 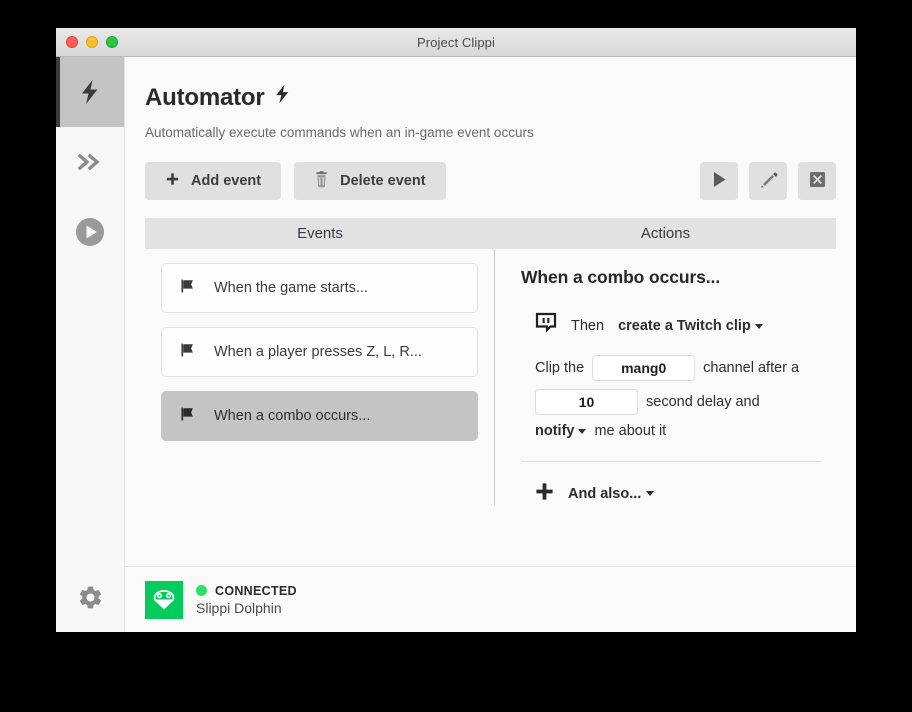 What do you see at coordinates (205, 97) in the screenshot?
I see `page-title-text: Automator` at bounding box center [205, 97].